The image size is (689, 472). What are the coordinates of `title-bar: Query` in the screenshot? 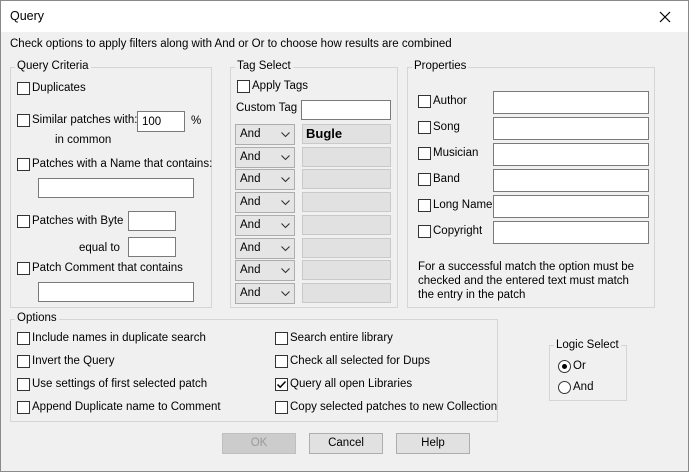 It's located at (344, 16).